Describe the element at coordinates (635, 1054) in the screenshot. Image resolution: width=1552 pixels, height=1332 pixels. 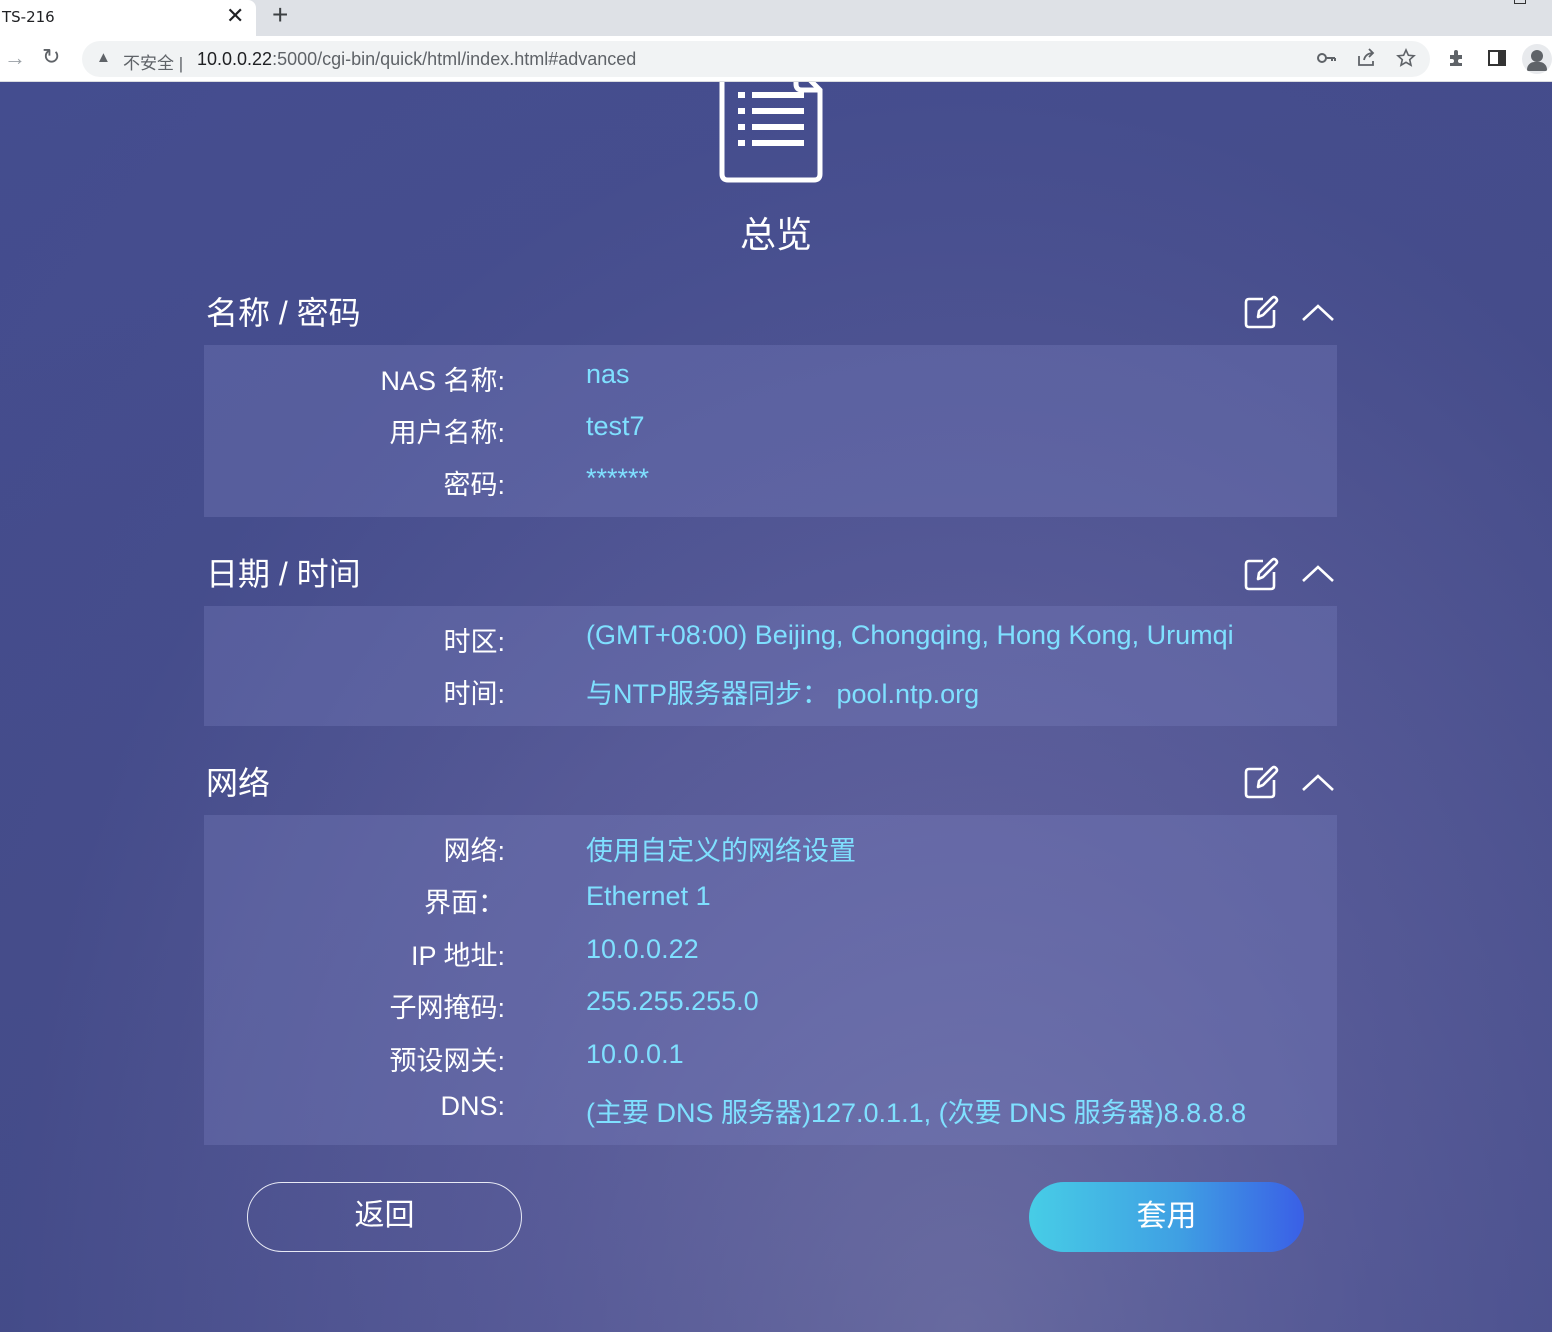
I see `field-value: 10.0.0.1` at that location.